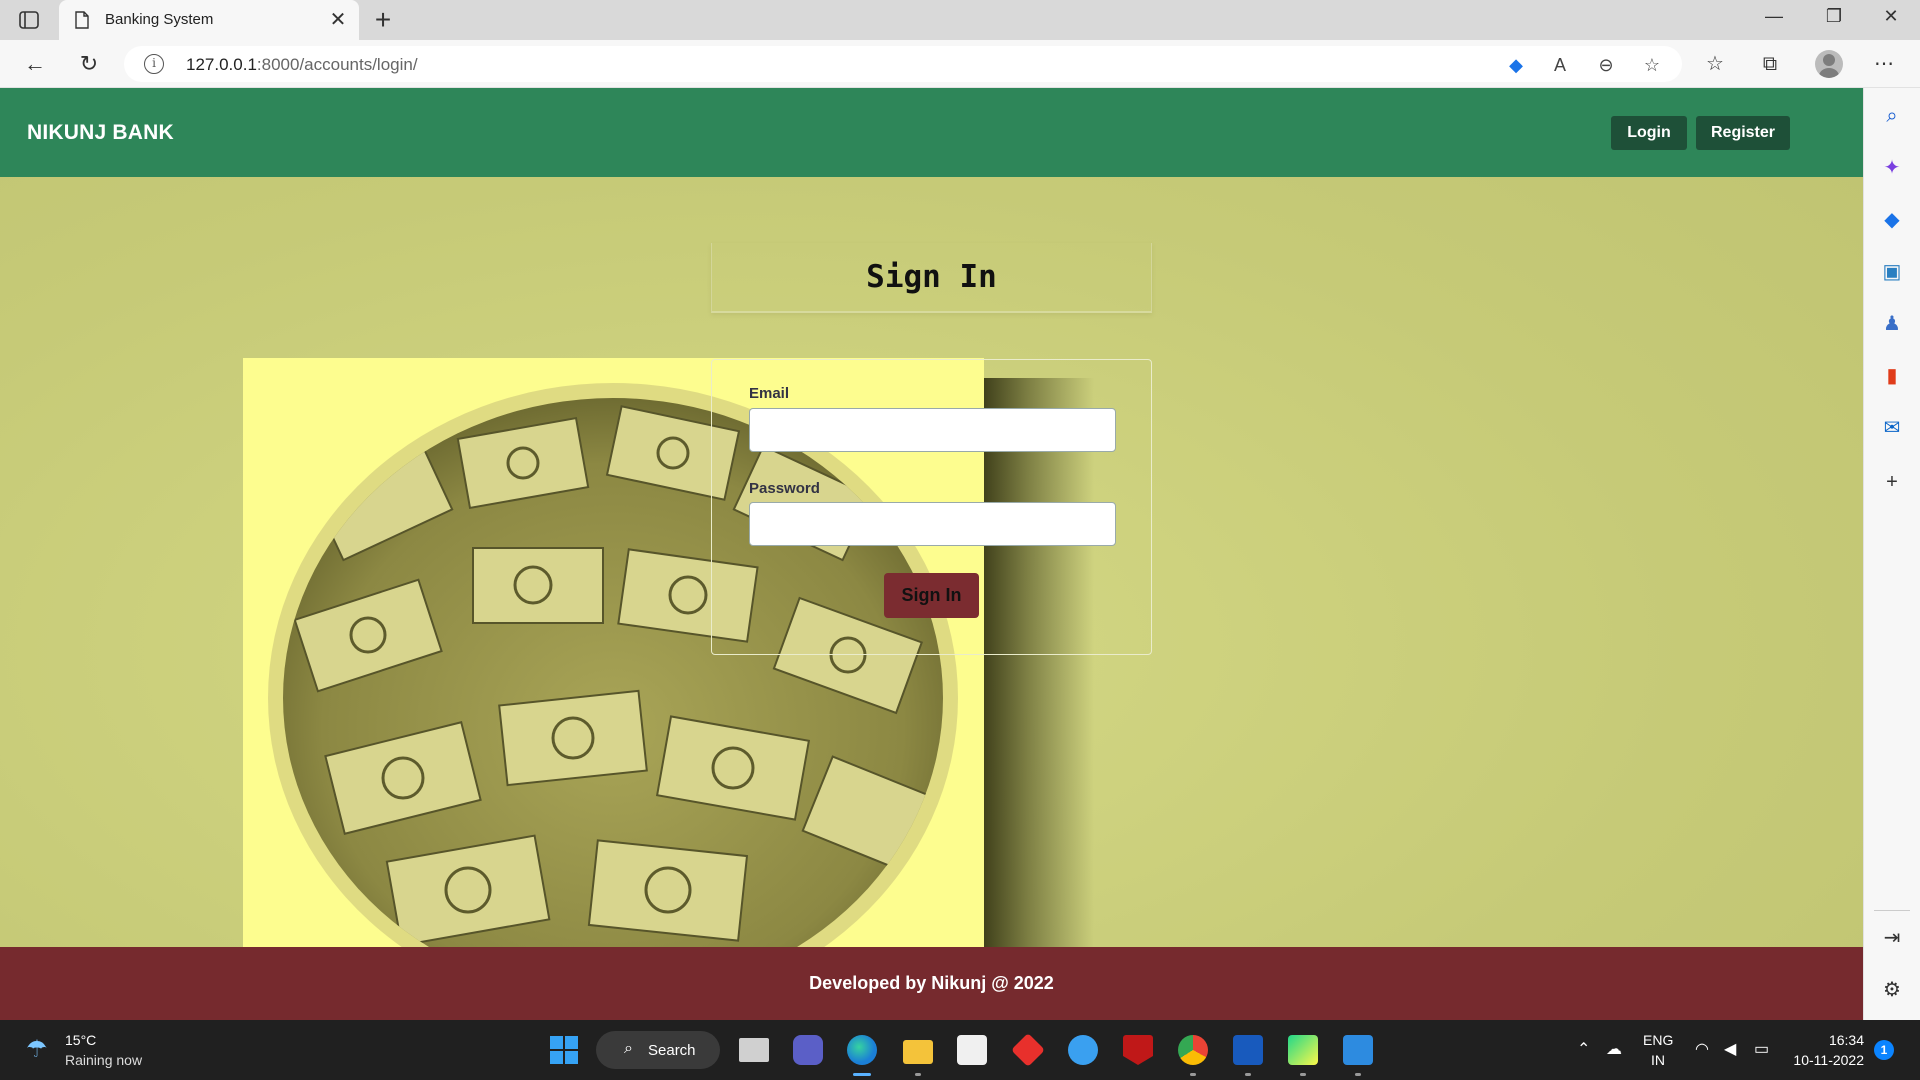 The width and height of the screenshot is (1920, 1080). Describe the element at coordinates (35, 64) in the screenshot. I see `back-arrow-icon: ←` at that location.